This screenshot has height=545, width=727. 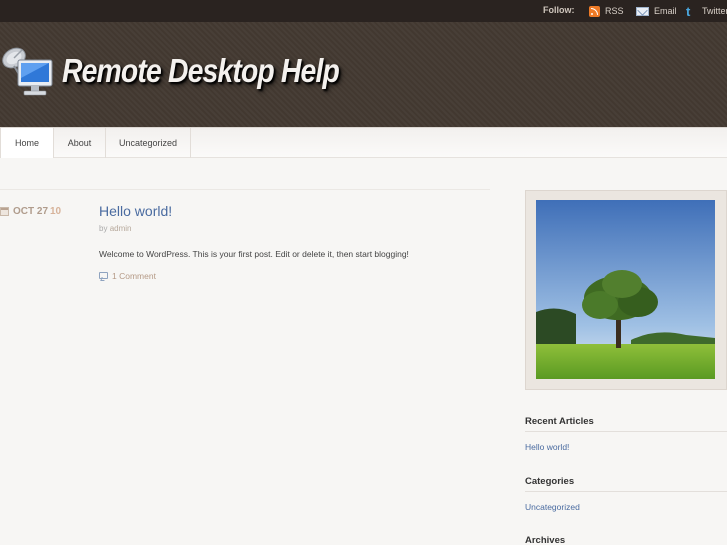 I want to click on email-icon, so click(x=642, y=11).